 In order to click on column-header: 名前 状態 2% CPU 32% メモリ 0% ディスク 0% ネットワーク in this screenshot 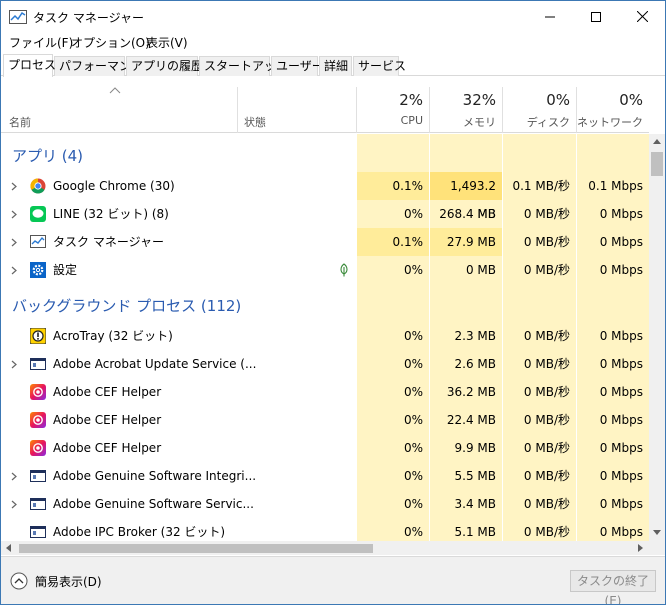, I will do `click(325, 105)`.